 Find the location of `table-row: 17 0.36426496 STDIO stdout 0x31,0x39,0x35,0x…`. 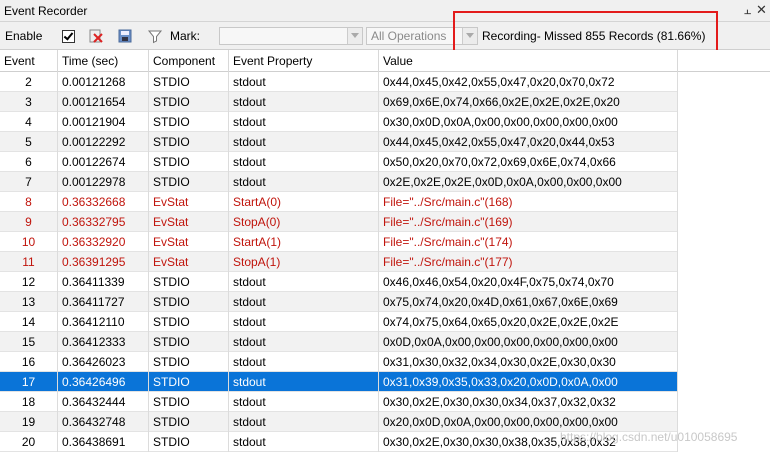

table-row: 17 0.36426496 STDIO stdout 0x31,0x39,0x35,0x… is located at coordinates (339, 382).